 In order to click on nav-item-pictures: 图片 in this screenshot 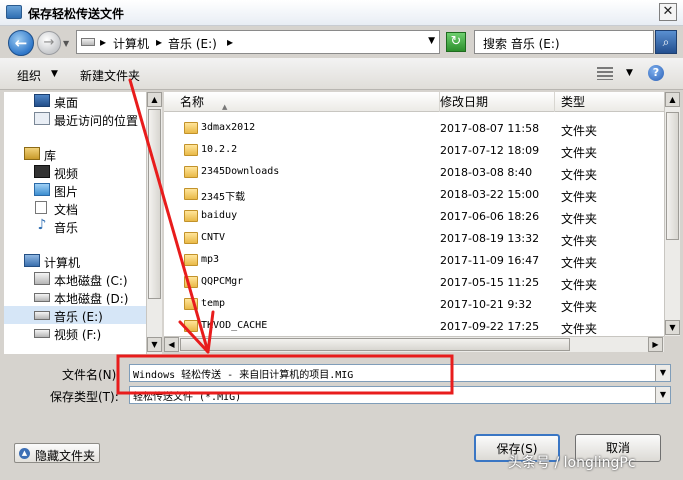, I will do `click(75, 190)`.